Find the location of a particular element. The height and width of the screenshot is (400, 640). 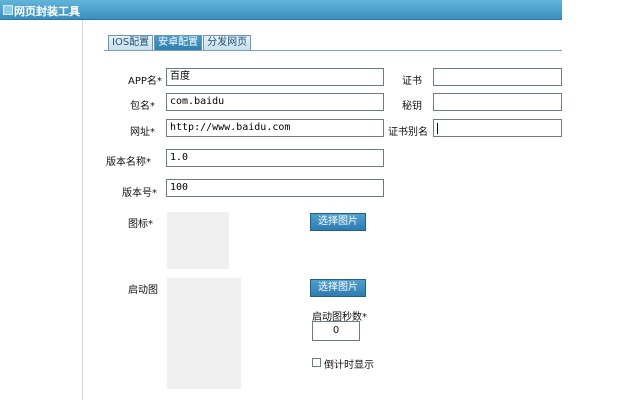

tab-bar: IOS配置 安卓配置 分发网页 is located at coordinates (180, 43).